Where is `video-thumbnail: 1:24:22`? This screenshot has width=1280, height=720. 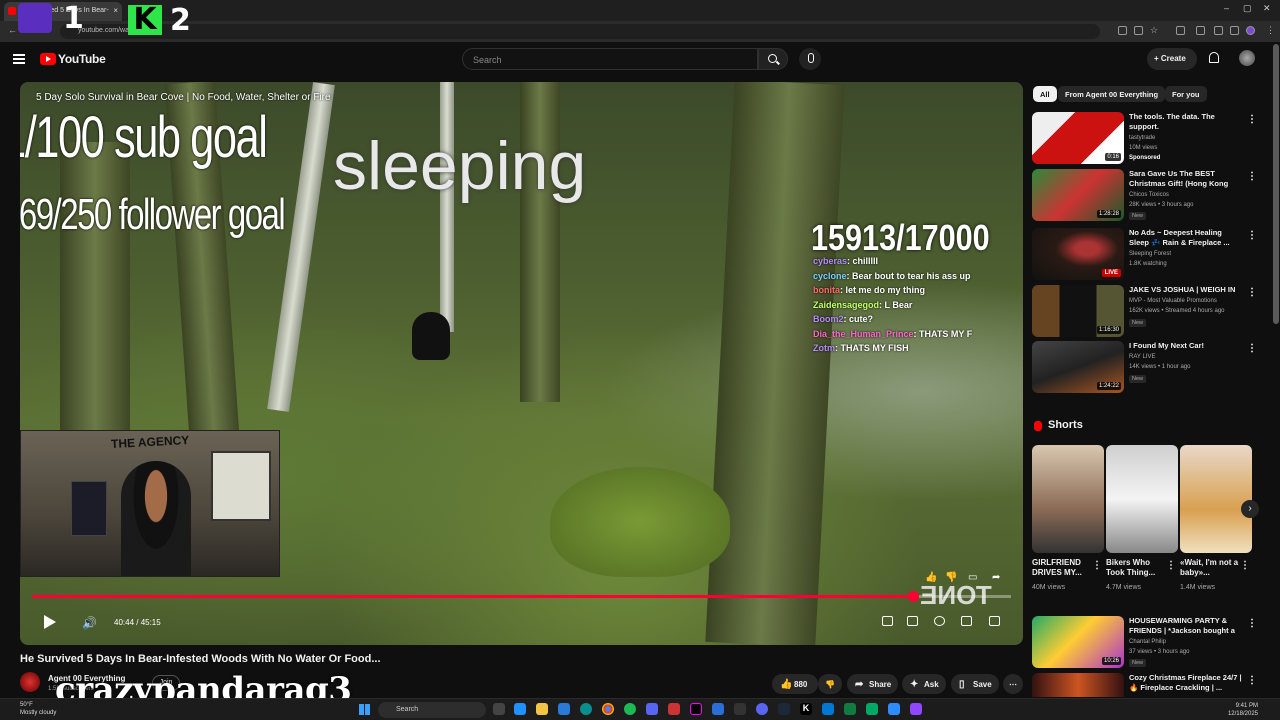 video-thumbnail: 1:24:22 is located at coordinates (1078, 367).